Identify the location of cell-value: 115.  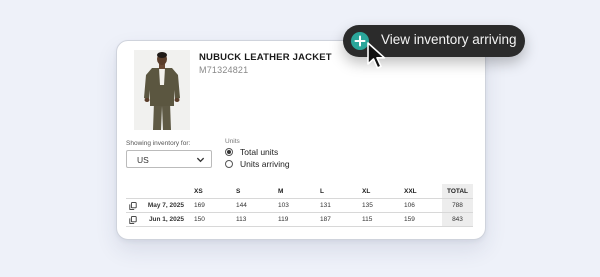
(383, 219).